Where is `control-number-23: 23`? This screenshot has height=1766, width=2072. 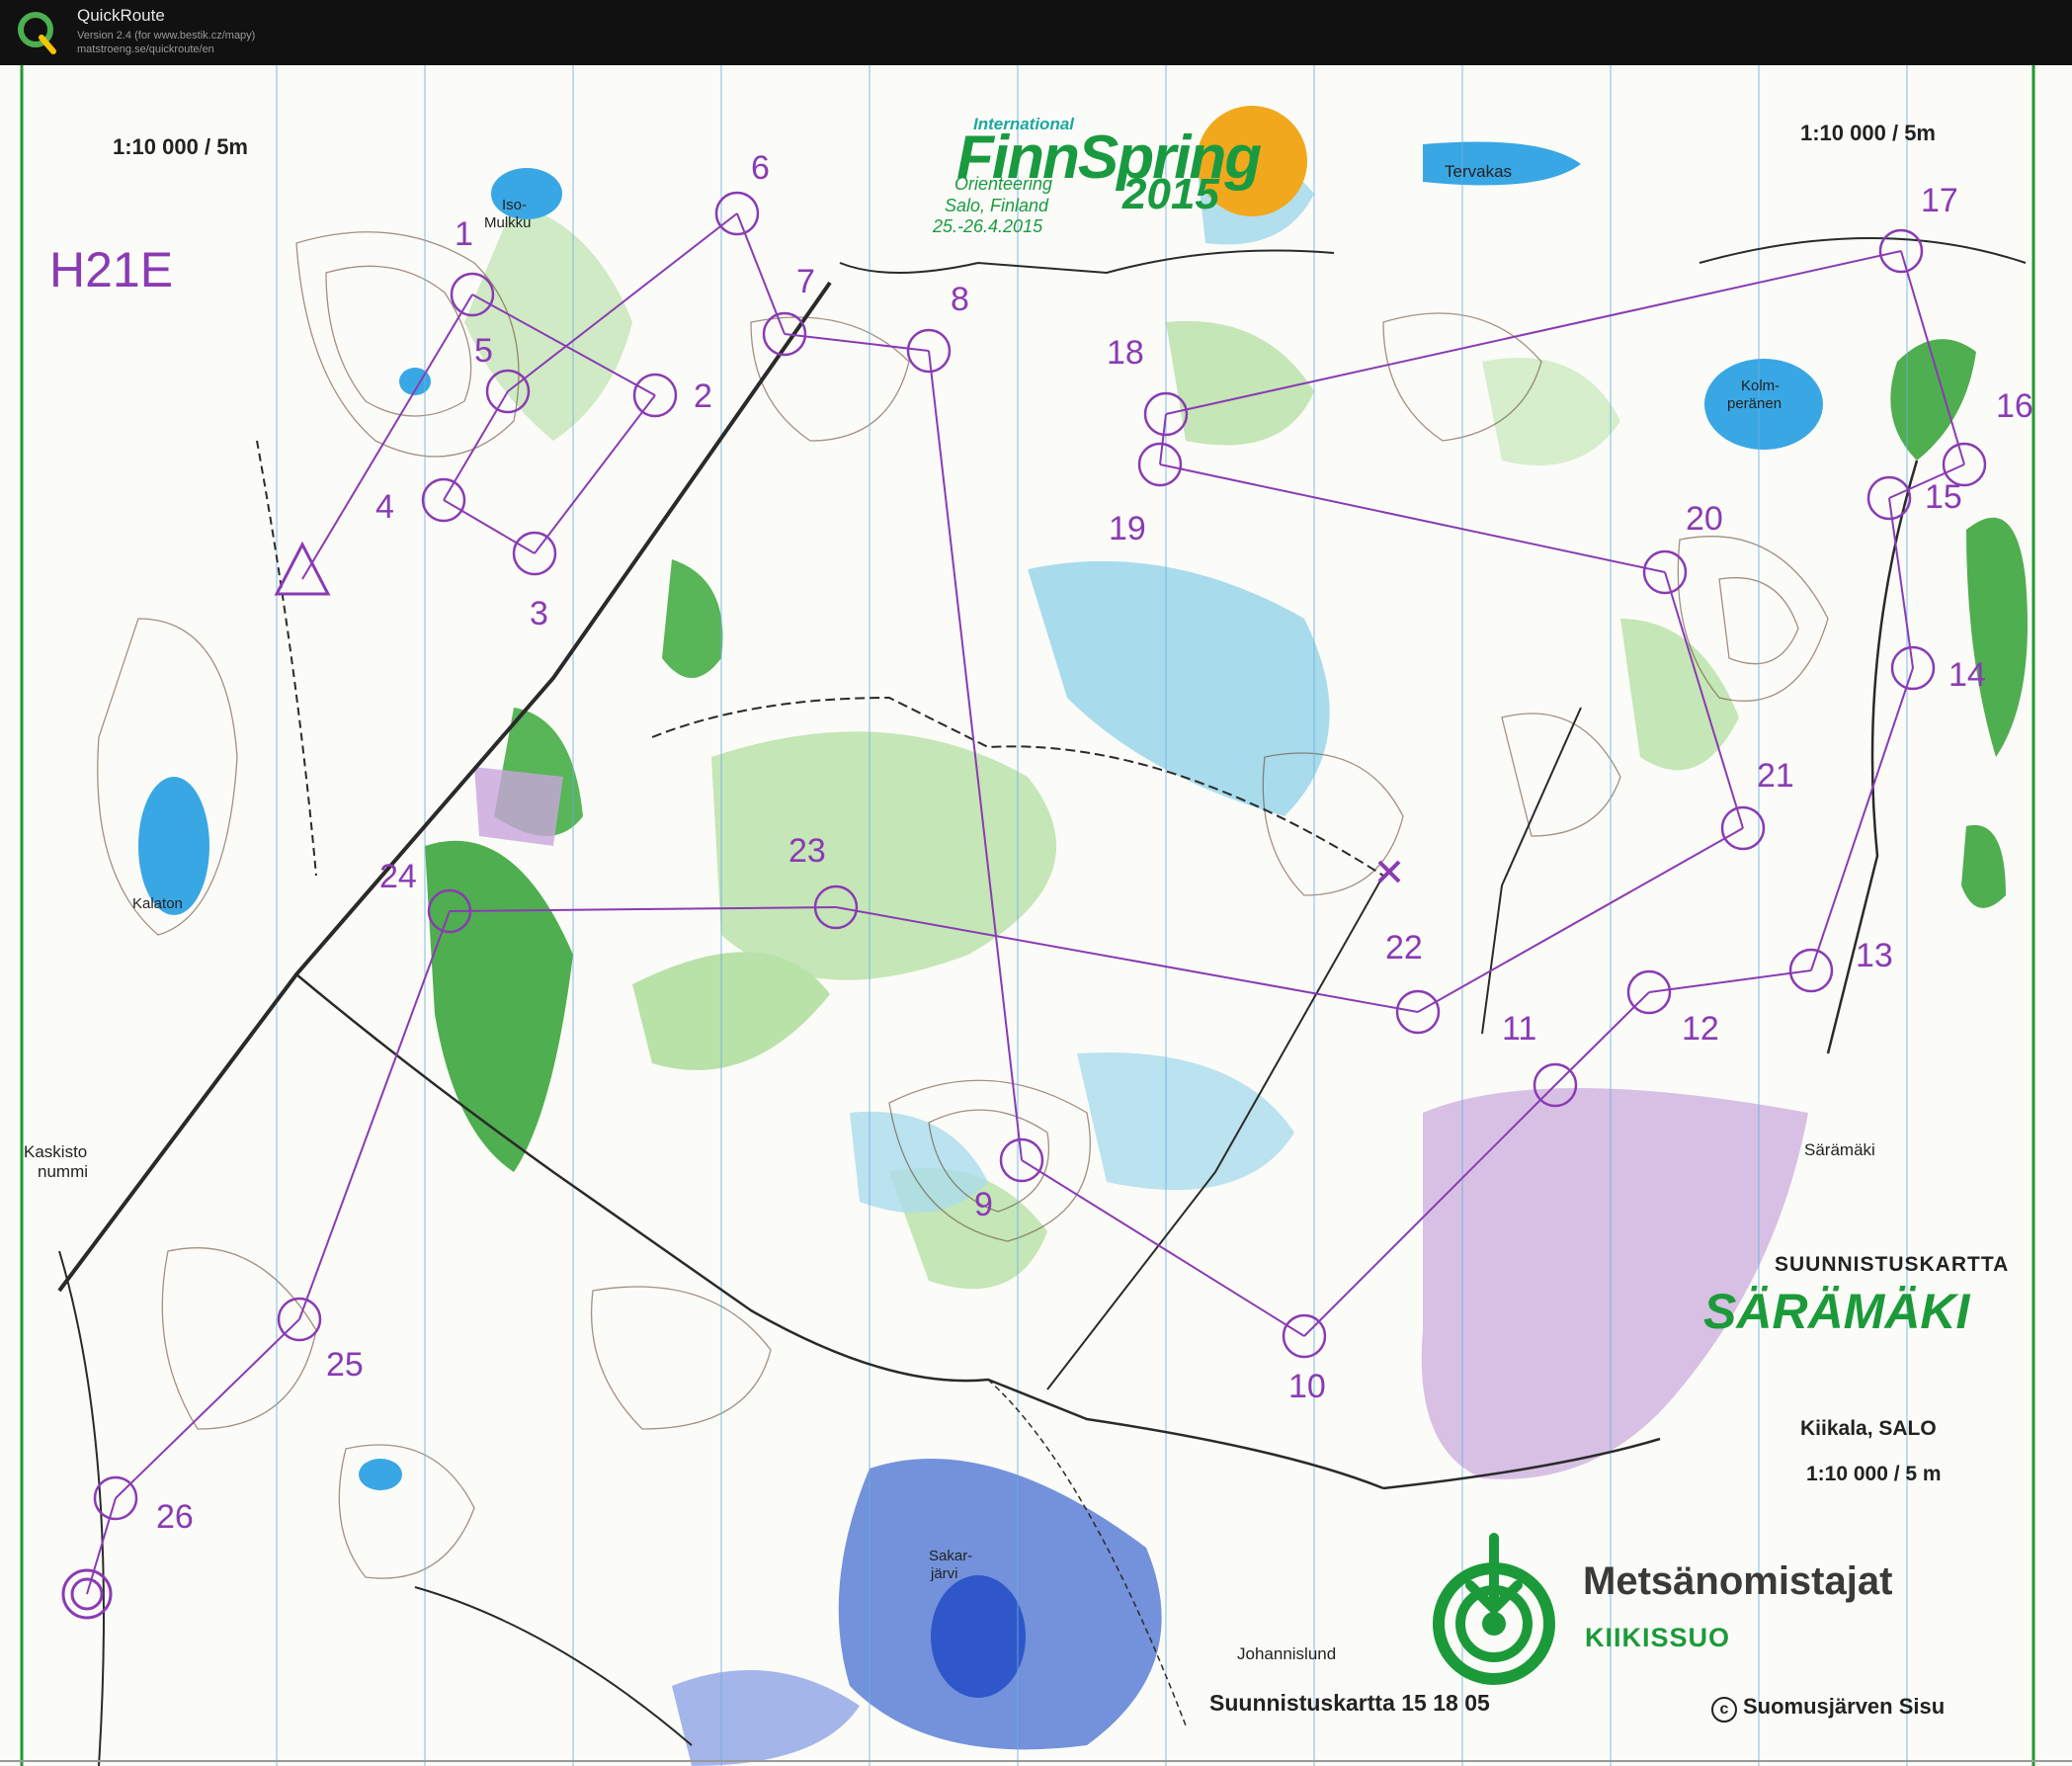
control-number-23: 23 is located at coordinates (807, 851).